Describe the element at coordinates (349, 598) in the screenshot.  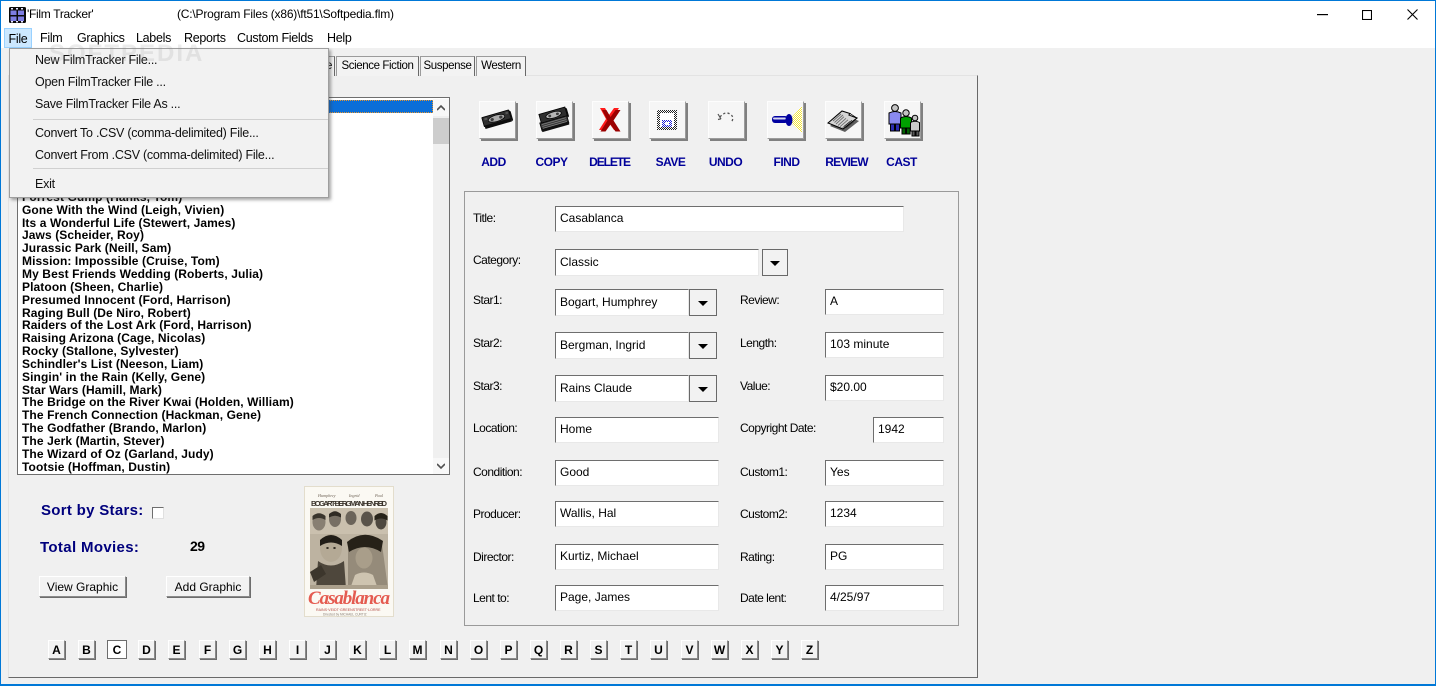
I see `svg-text: Casablanca` at that location.